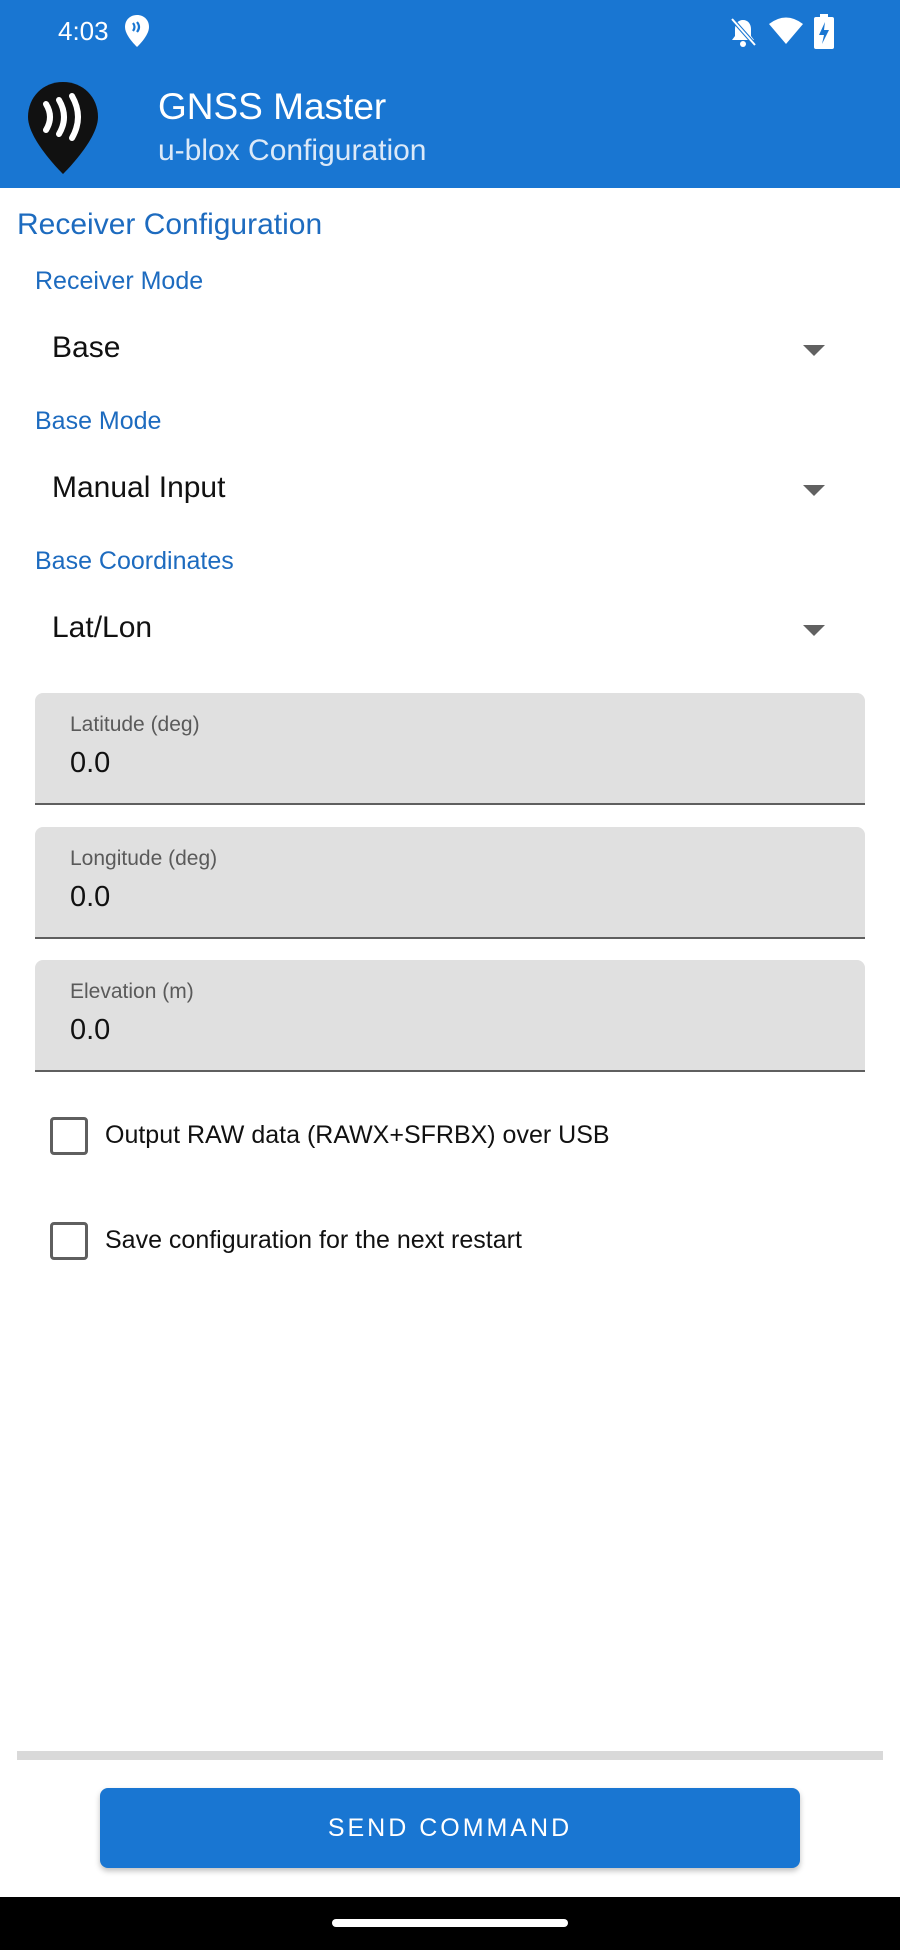  I want to click on receiver-mode-dropdown: Base, so click(440, 353).